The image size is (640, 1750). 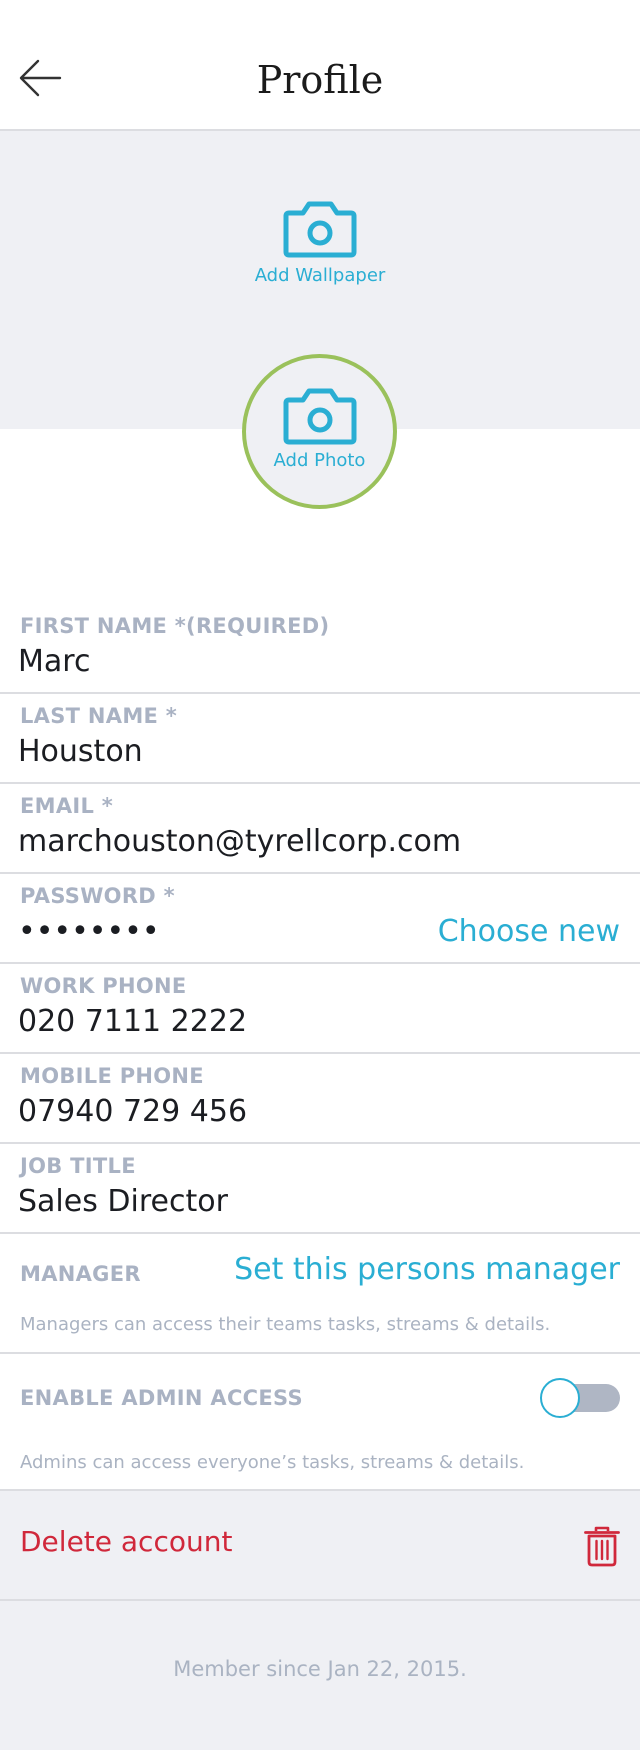 What do you see at coordinates (175, 626) in the screenshot?
I see `first-name-label: FIRST NAME *(REQUIRED)` at bounding box center [175, 626].